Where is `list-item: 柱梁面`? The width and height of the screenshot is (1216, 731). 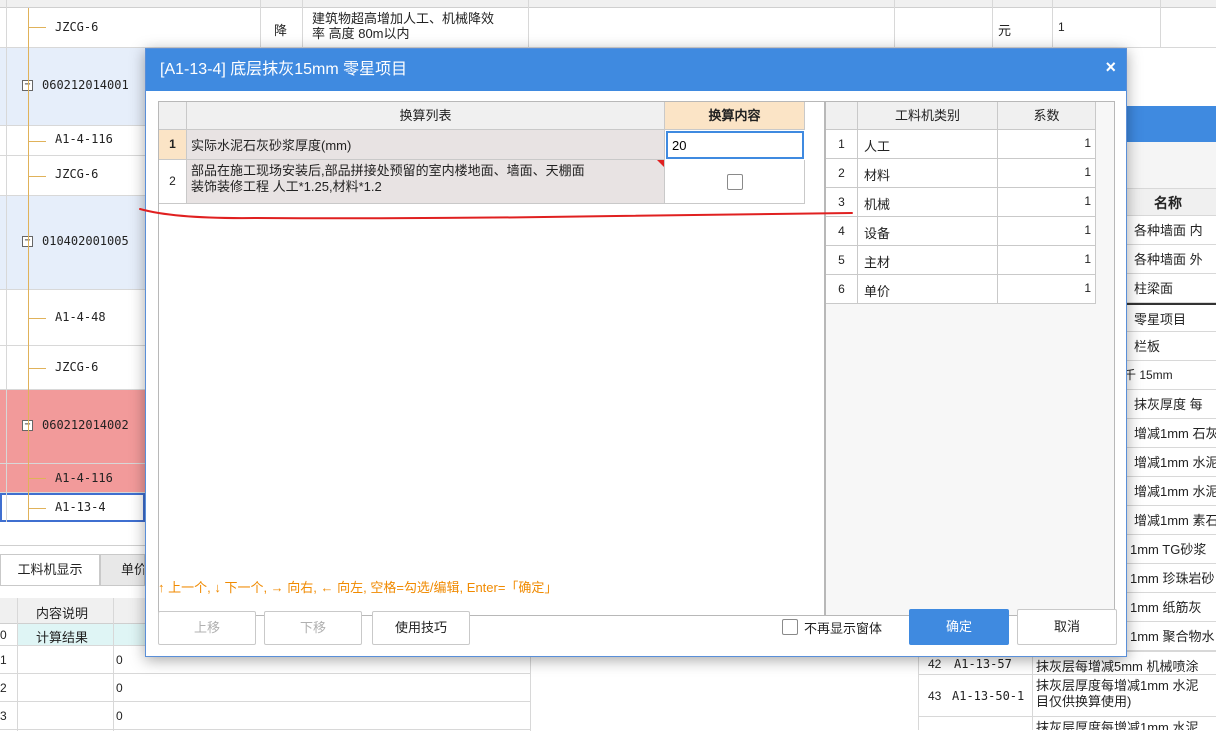 list-item: 柱梁面 is located at coordinates (1168, 288).